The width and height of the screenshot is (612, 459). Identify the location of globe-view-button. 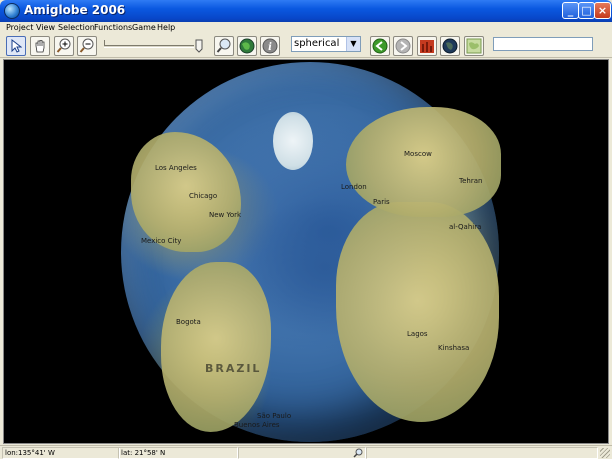
(247, 46).